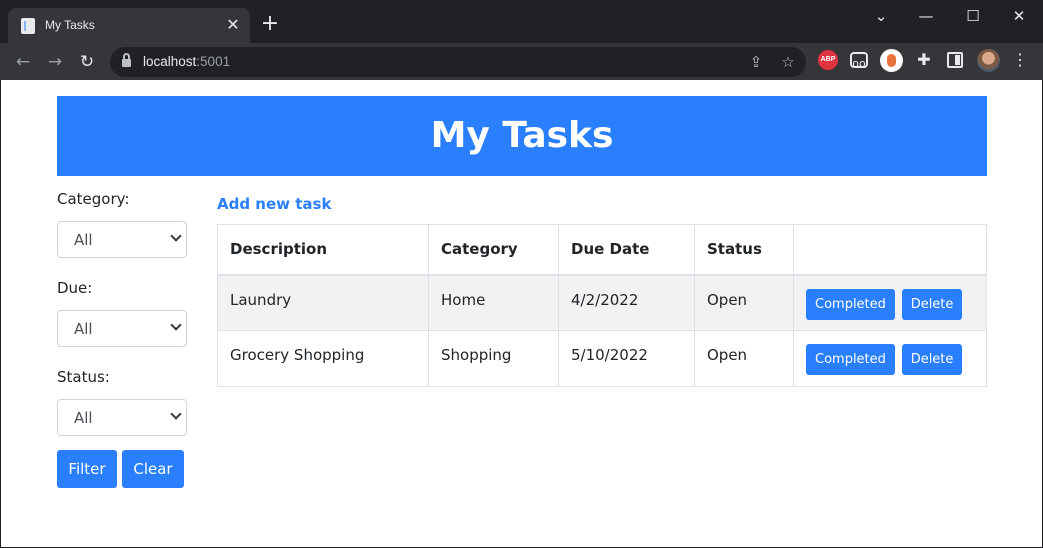 The width and height of the screenshot is (1043, 548). I want to click on new-tab-icon: +, so click(270, 24).